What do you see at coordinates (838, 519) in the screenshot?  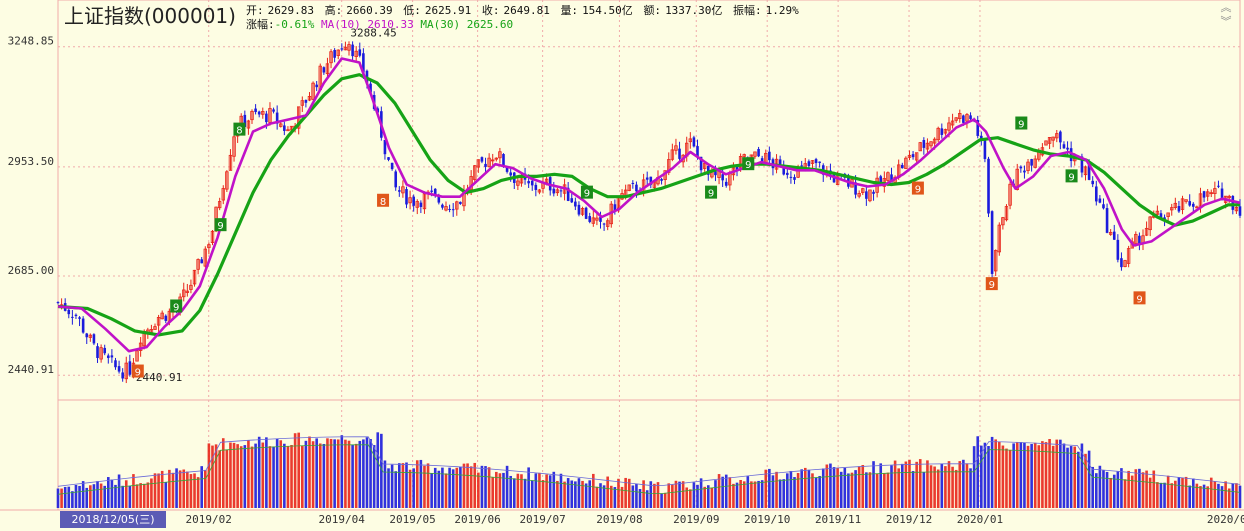 I see `x-tick-label: 2019/11` at bounding box center [838, 519].